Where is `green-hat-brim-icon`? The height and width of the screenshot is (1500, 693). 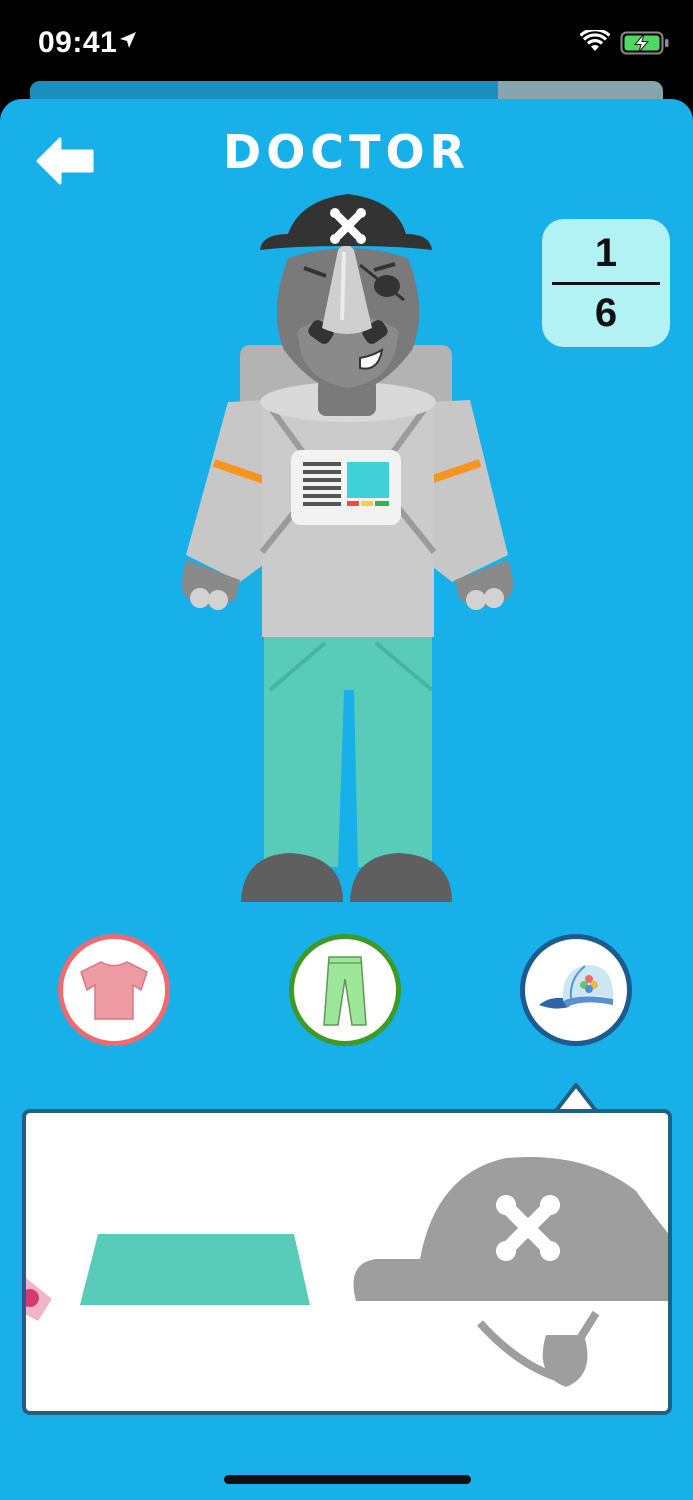
green-hat-brim-icon is located at coordinates (195, 1269).